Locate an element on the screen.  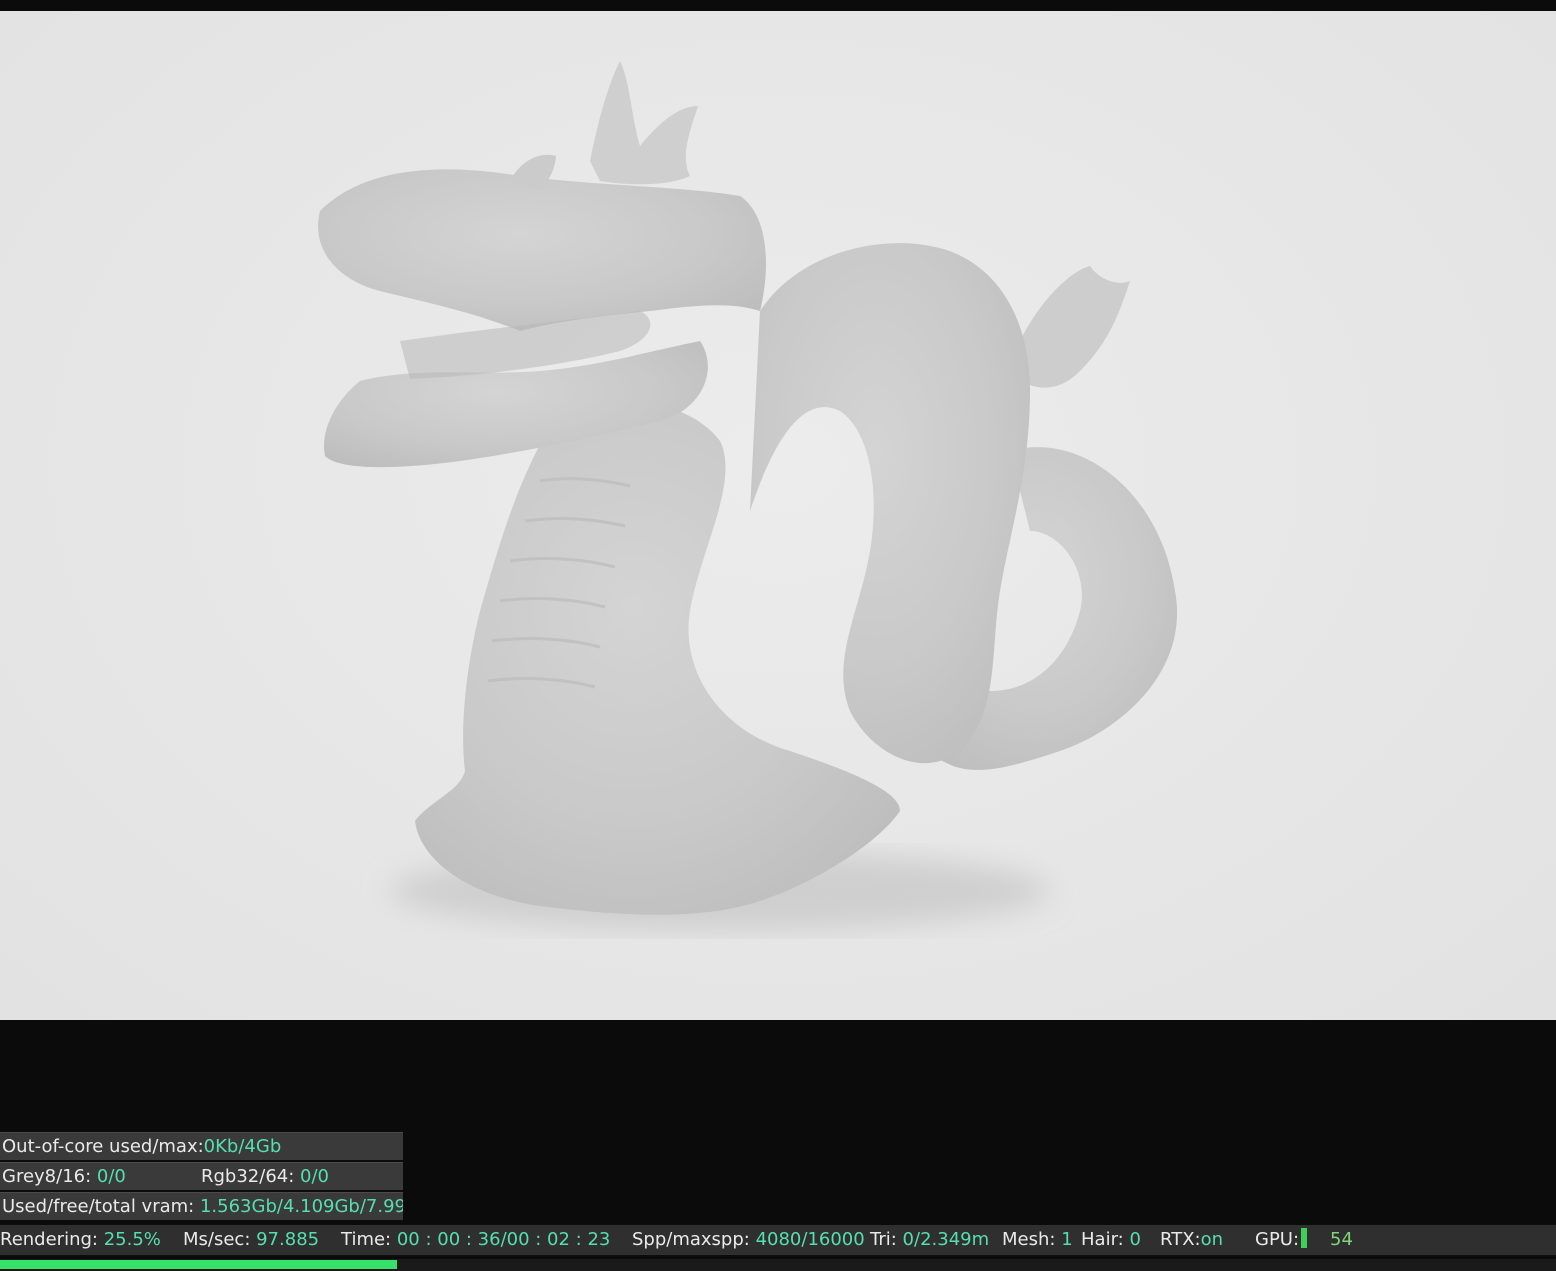
hair-value: 0 is located at coordinates (1135, 1239).